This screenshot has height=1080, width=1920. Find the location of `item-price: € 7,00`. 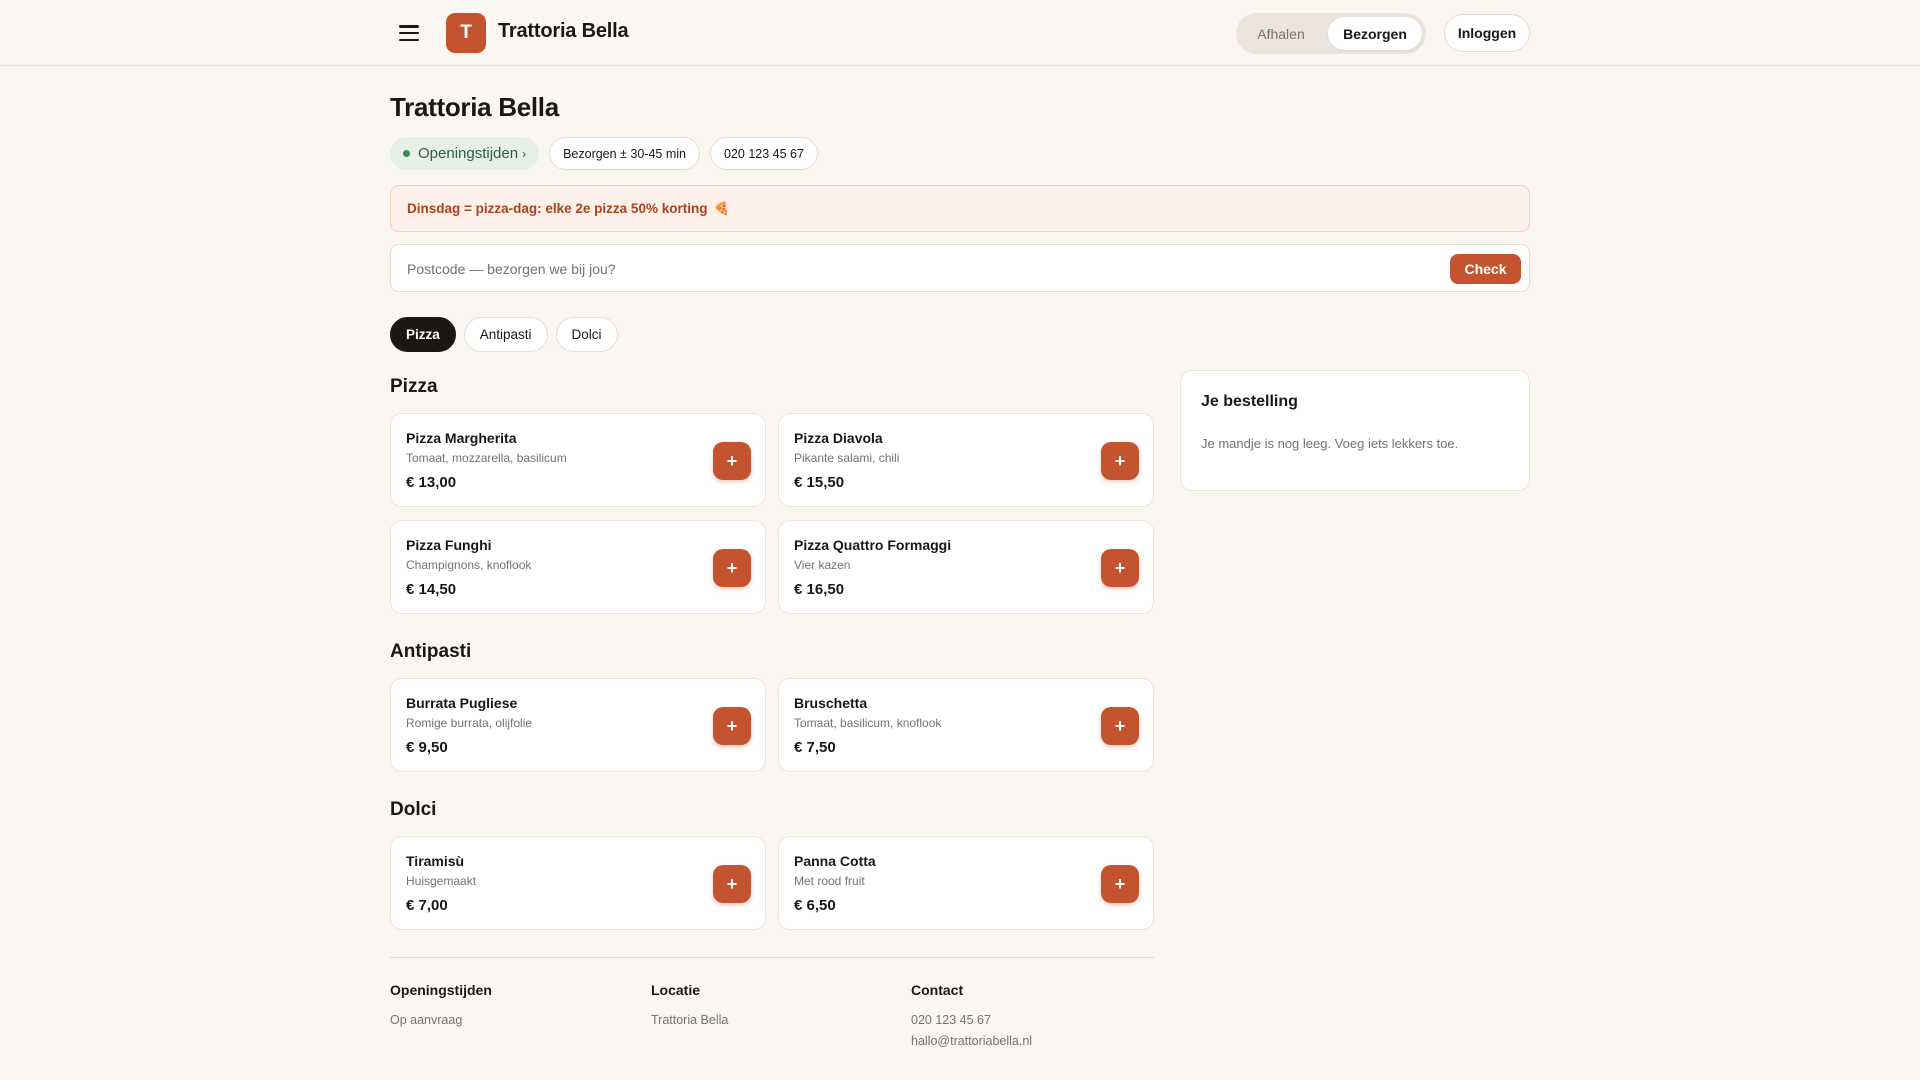

item-price: € 7,00 is located at coordinates (427, 905).